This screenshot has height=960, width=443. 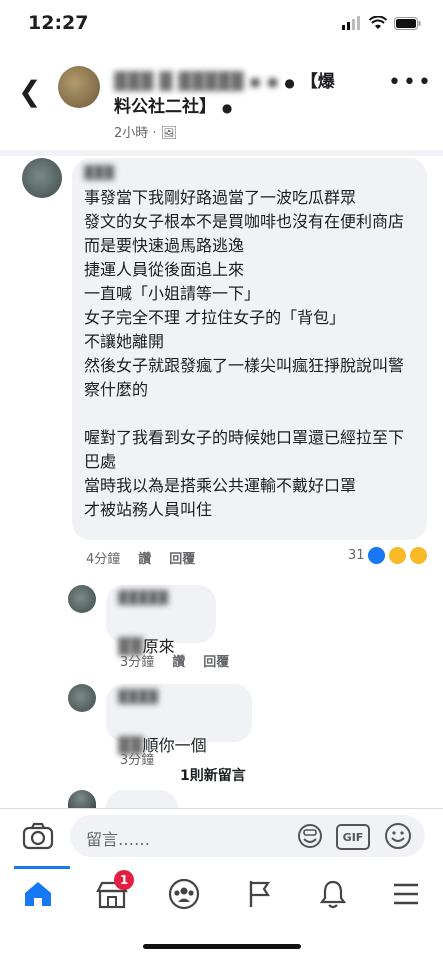 I want to click on pages-flag-icon, so click(x=259, y=894).